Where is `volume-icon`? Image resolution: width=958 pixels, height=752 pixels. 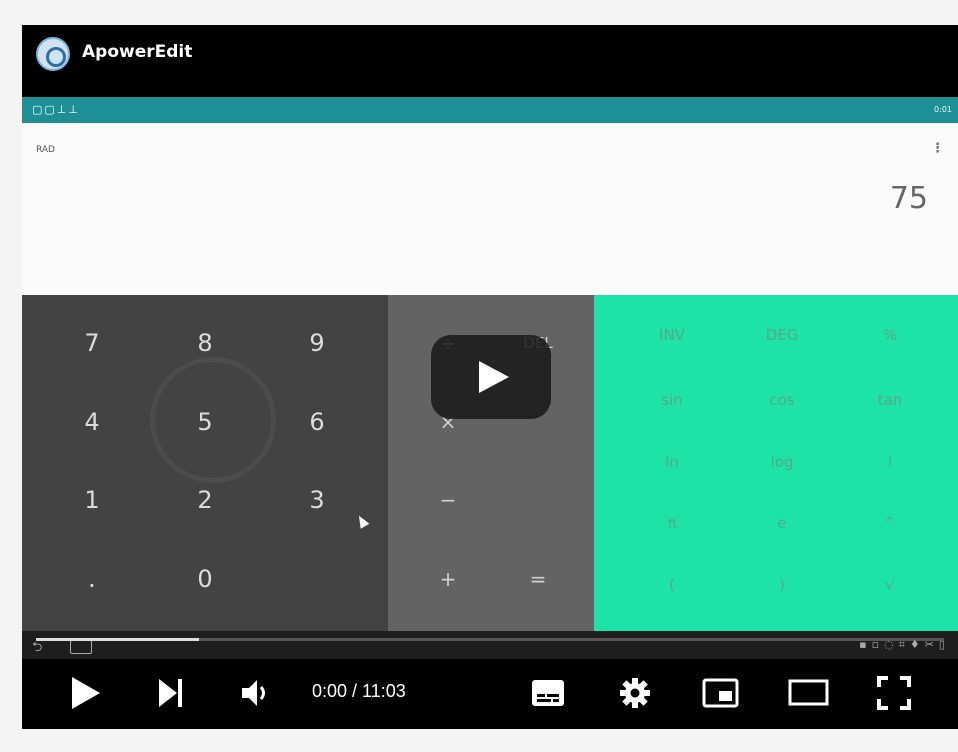
volume-icon is located at coordinates (258, 693).